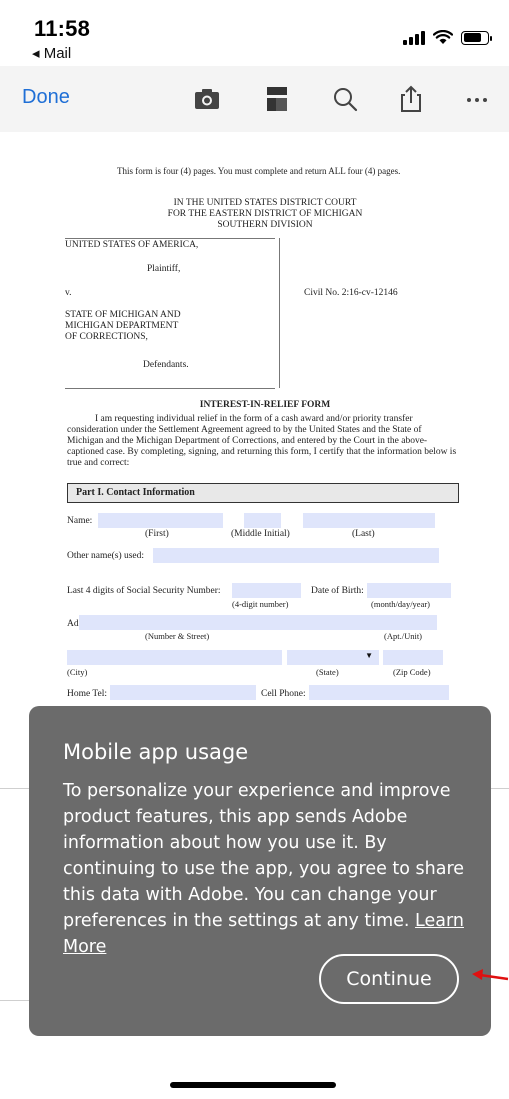 The image size is (509, 1099). Describe the element at coordinates (62, 28) in the screenshot. I see `status-time: 11:58` at that location.